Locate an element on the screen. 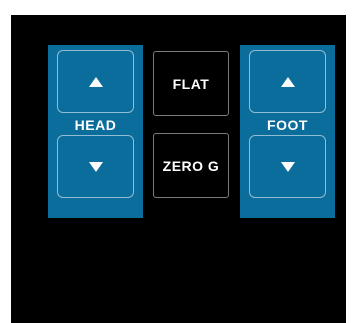 This screenshot has width=357, height=323. flat-button: FLAT is located at coordinates (191, 83).